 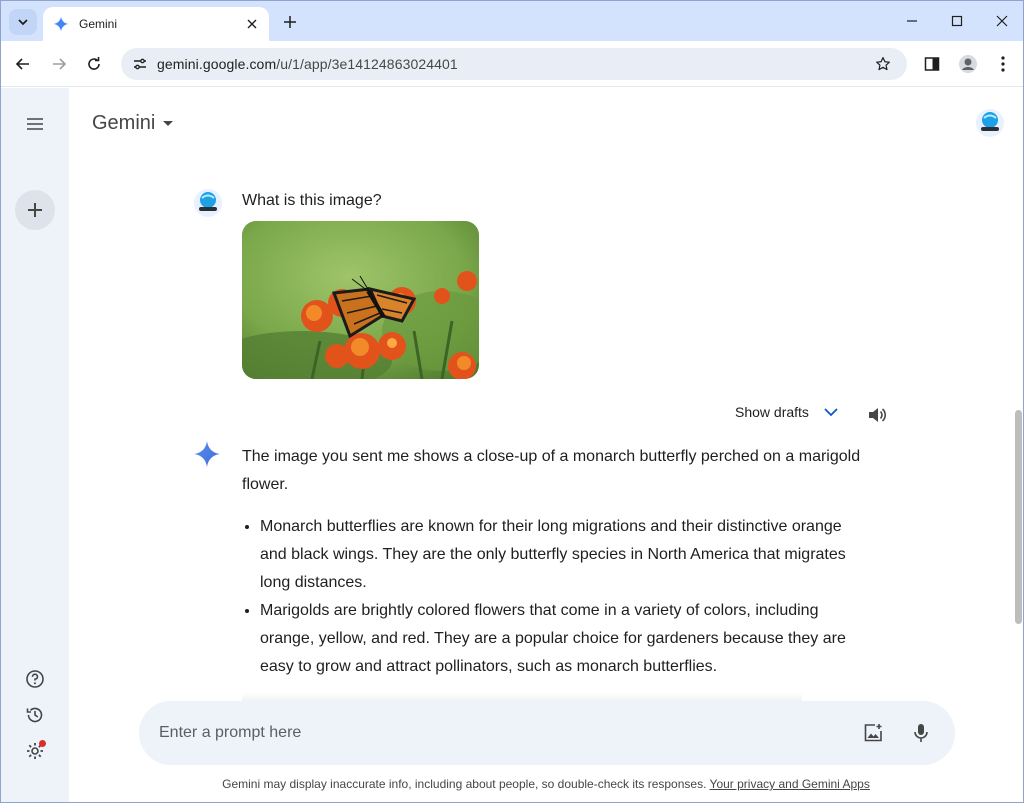 I want to click on account-avatar, so click(x=990, y=123).